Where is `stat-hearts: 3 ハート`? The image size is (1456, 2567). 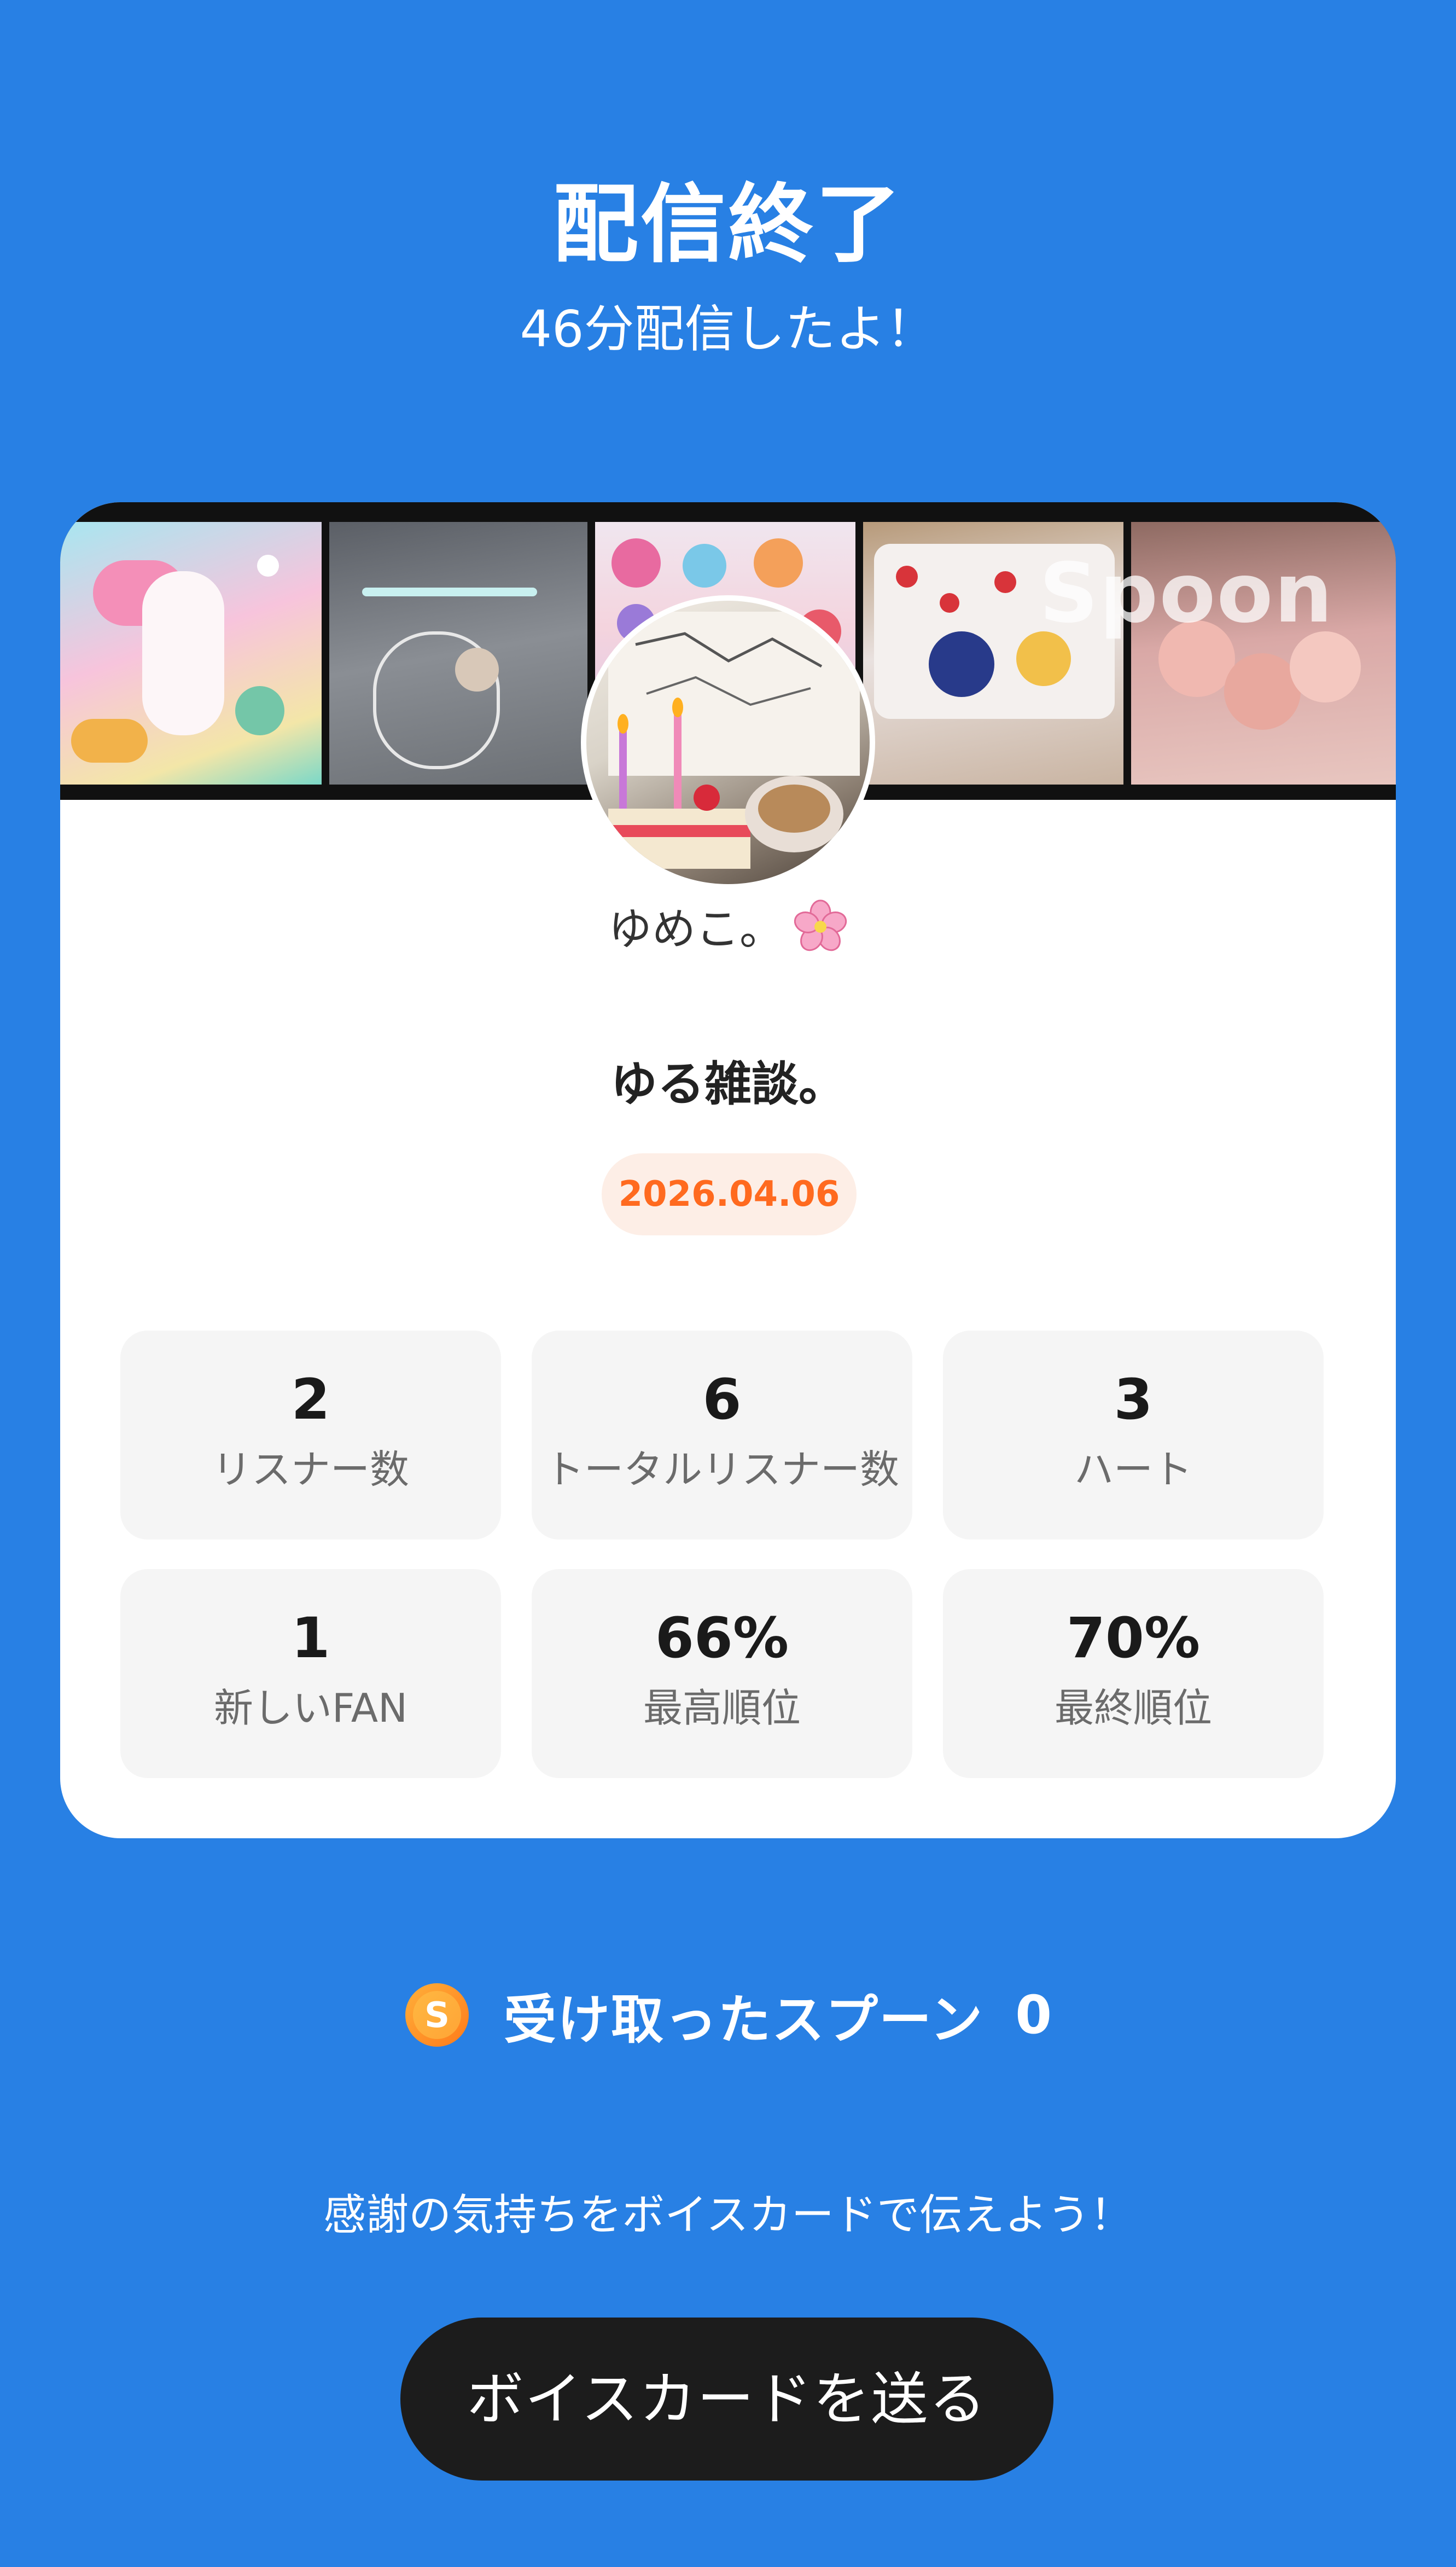
stat-hearts: 3 ハート is located at coordinates (1133, 1435).